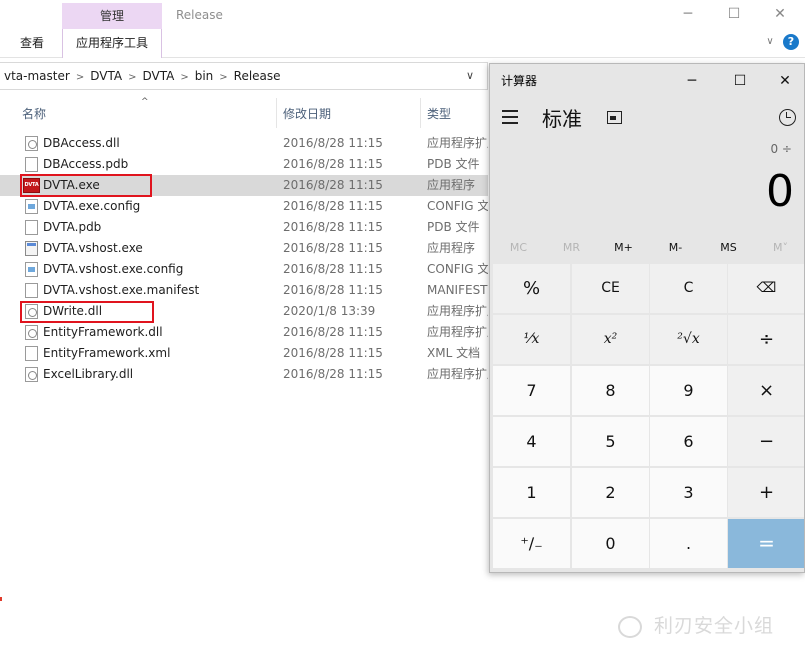 The height and width of the screenshot is (662, 805). What do you see at coordinates (145, 102) in the screenshot?
I see `sort-ascending-icon: ^` at bounding box center [145, 102].